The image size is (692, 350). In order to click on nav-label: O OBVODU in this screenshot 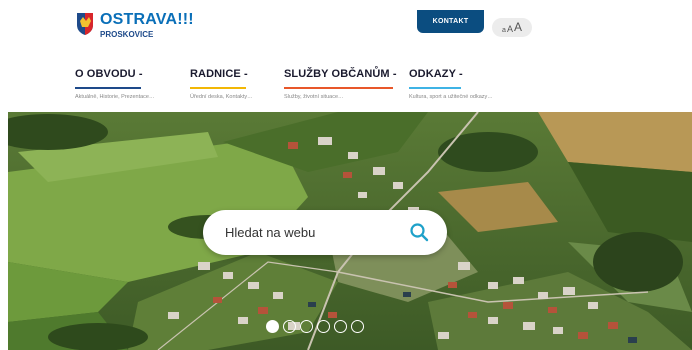, I will do `click(105, 74)`.